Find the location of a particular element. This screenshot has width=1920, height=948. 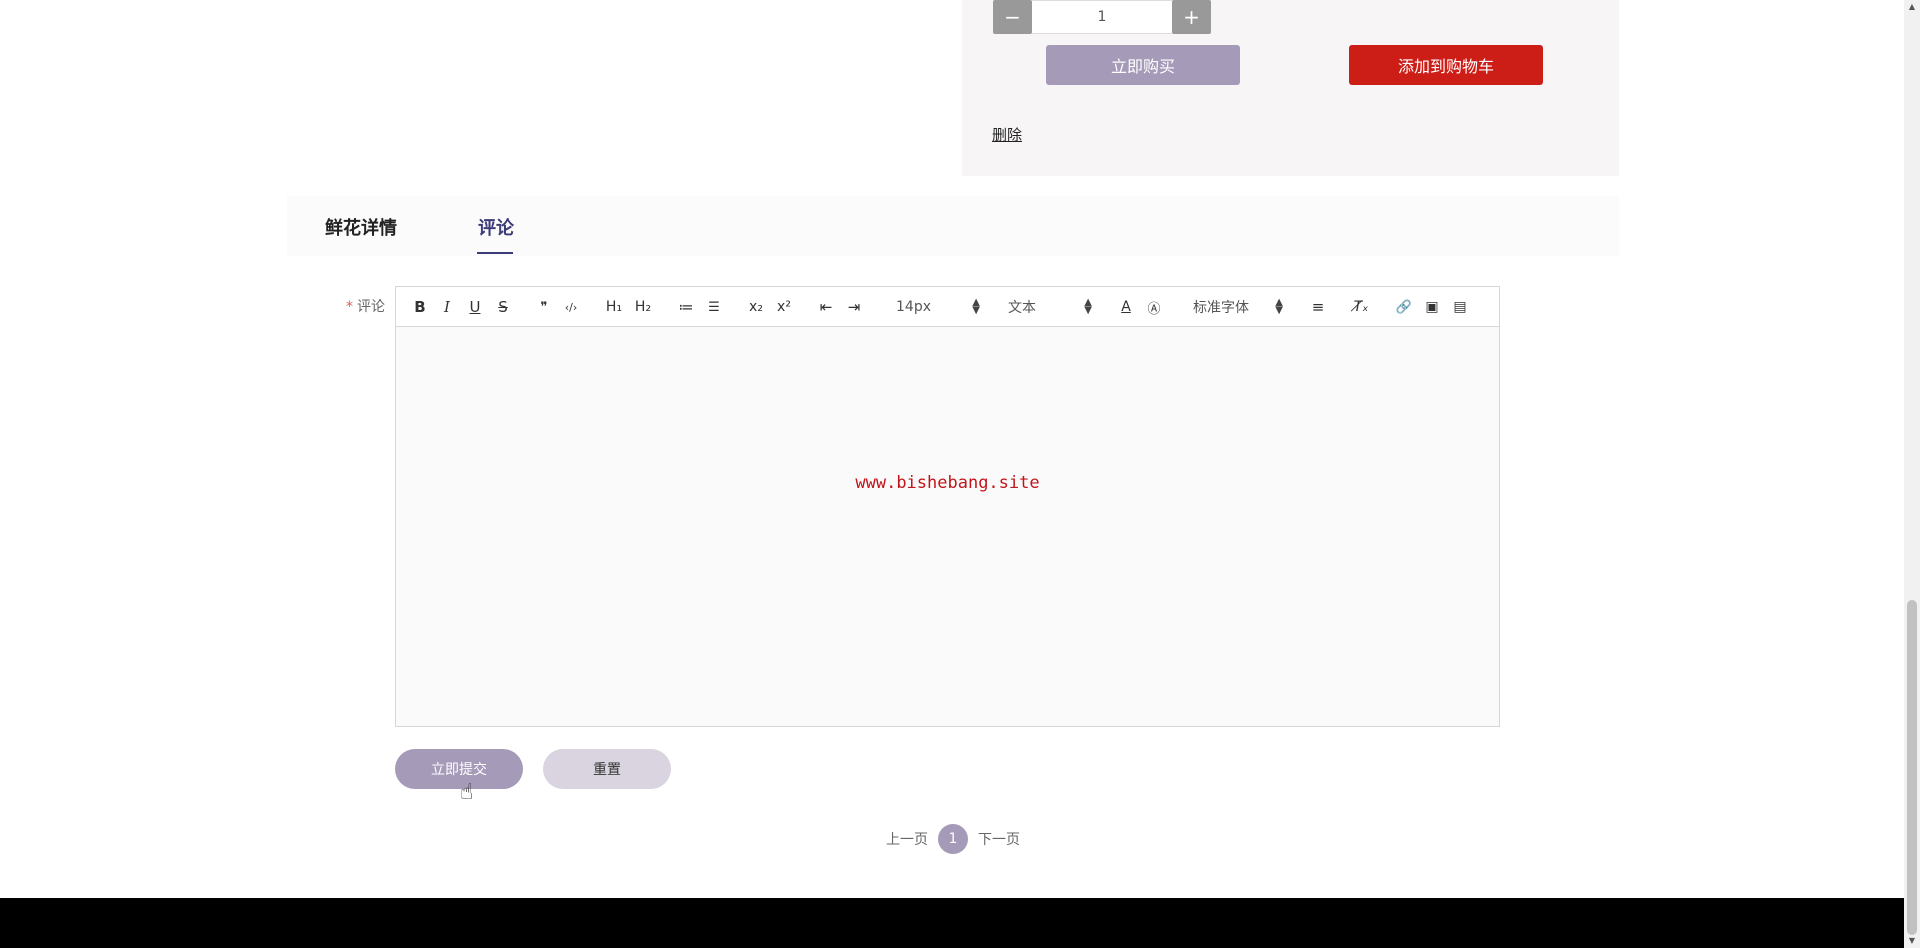

comment-field-label: * 评论 is located at coordinates (365, 306).